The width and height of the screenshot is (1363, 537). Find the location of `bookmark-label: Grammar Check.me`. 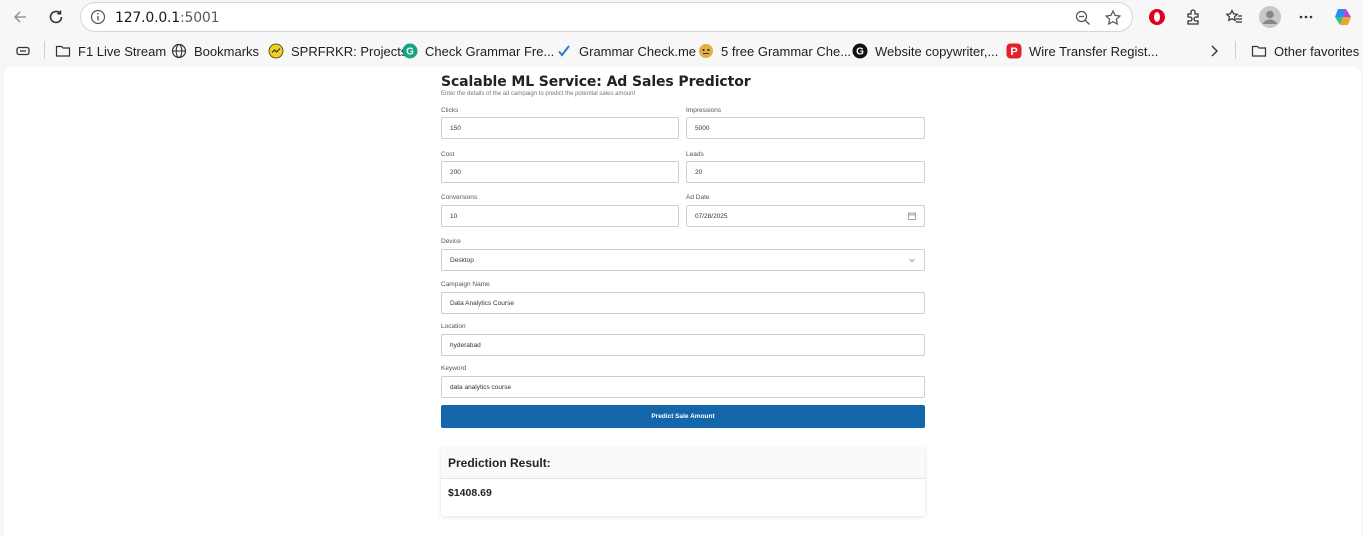

bookmark-label: Grammar Check.me is located at coordinates (638, 51).